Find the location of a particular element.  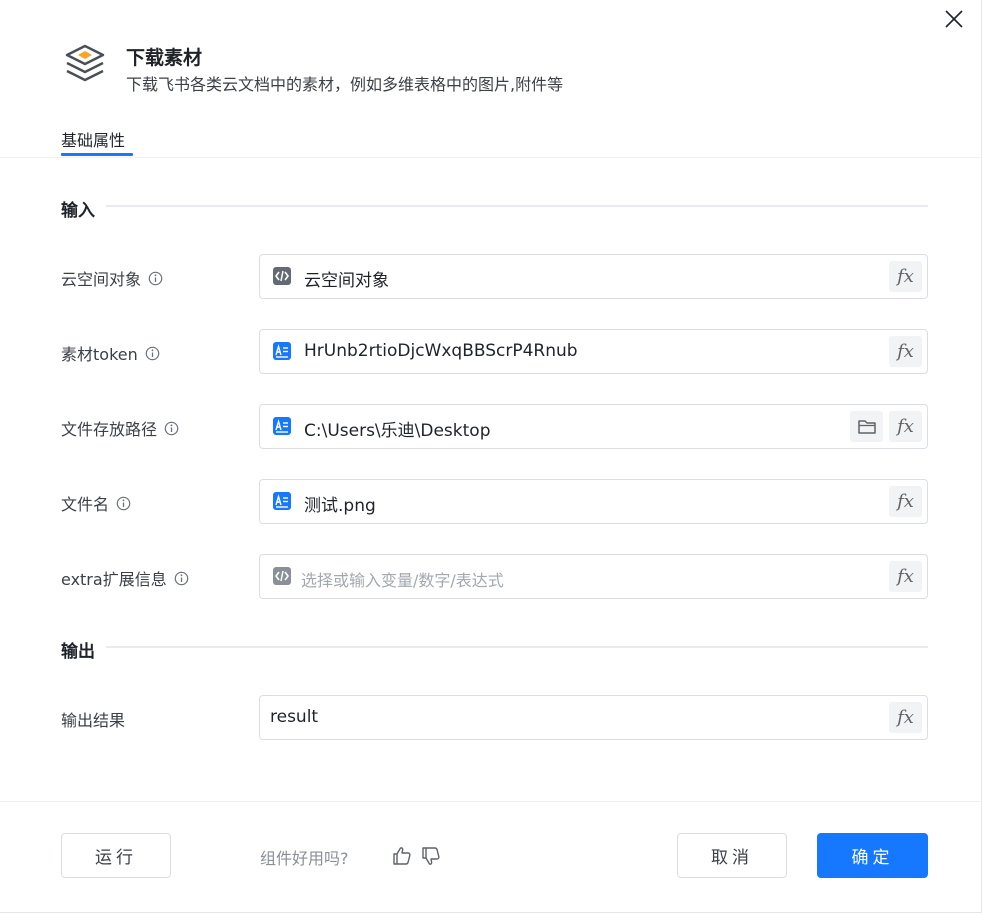

feedback-prompt: 组件好用吗? is located at coordinates (304, 858).